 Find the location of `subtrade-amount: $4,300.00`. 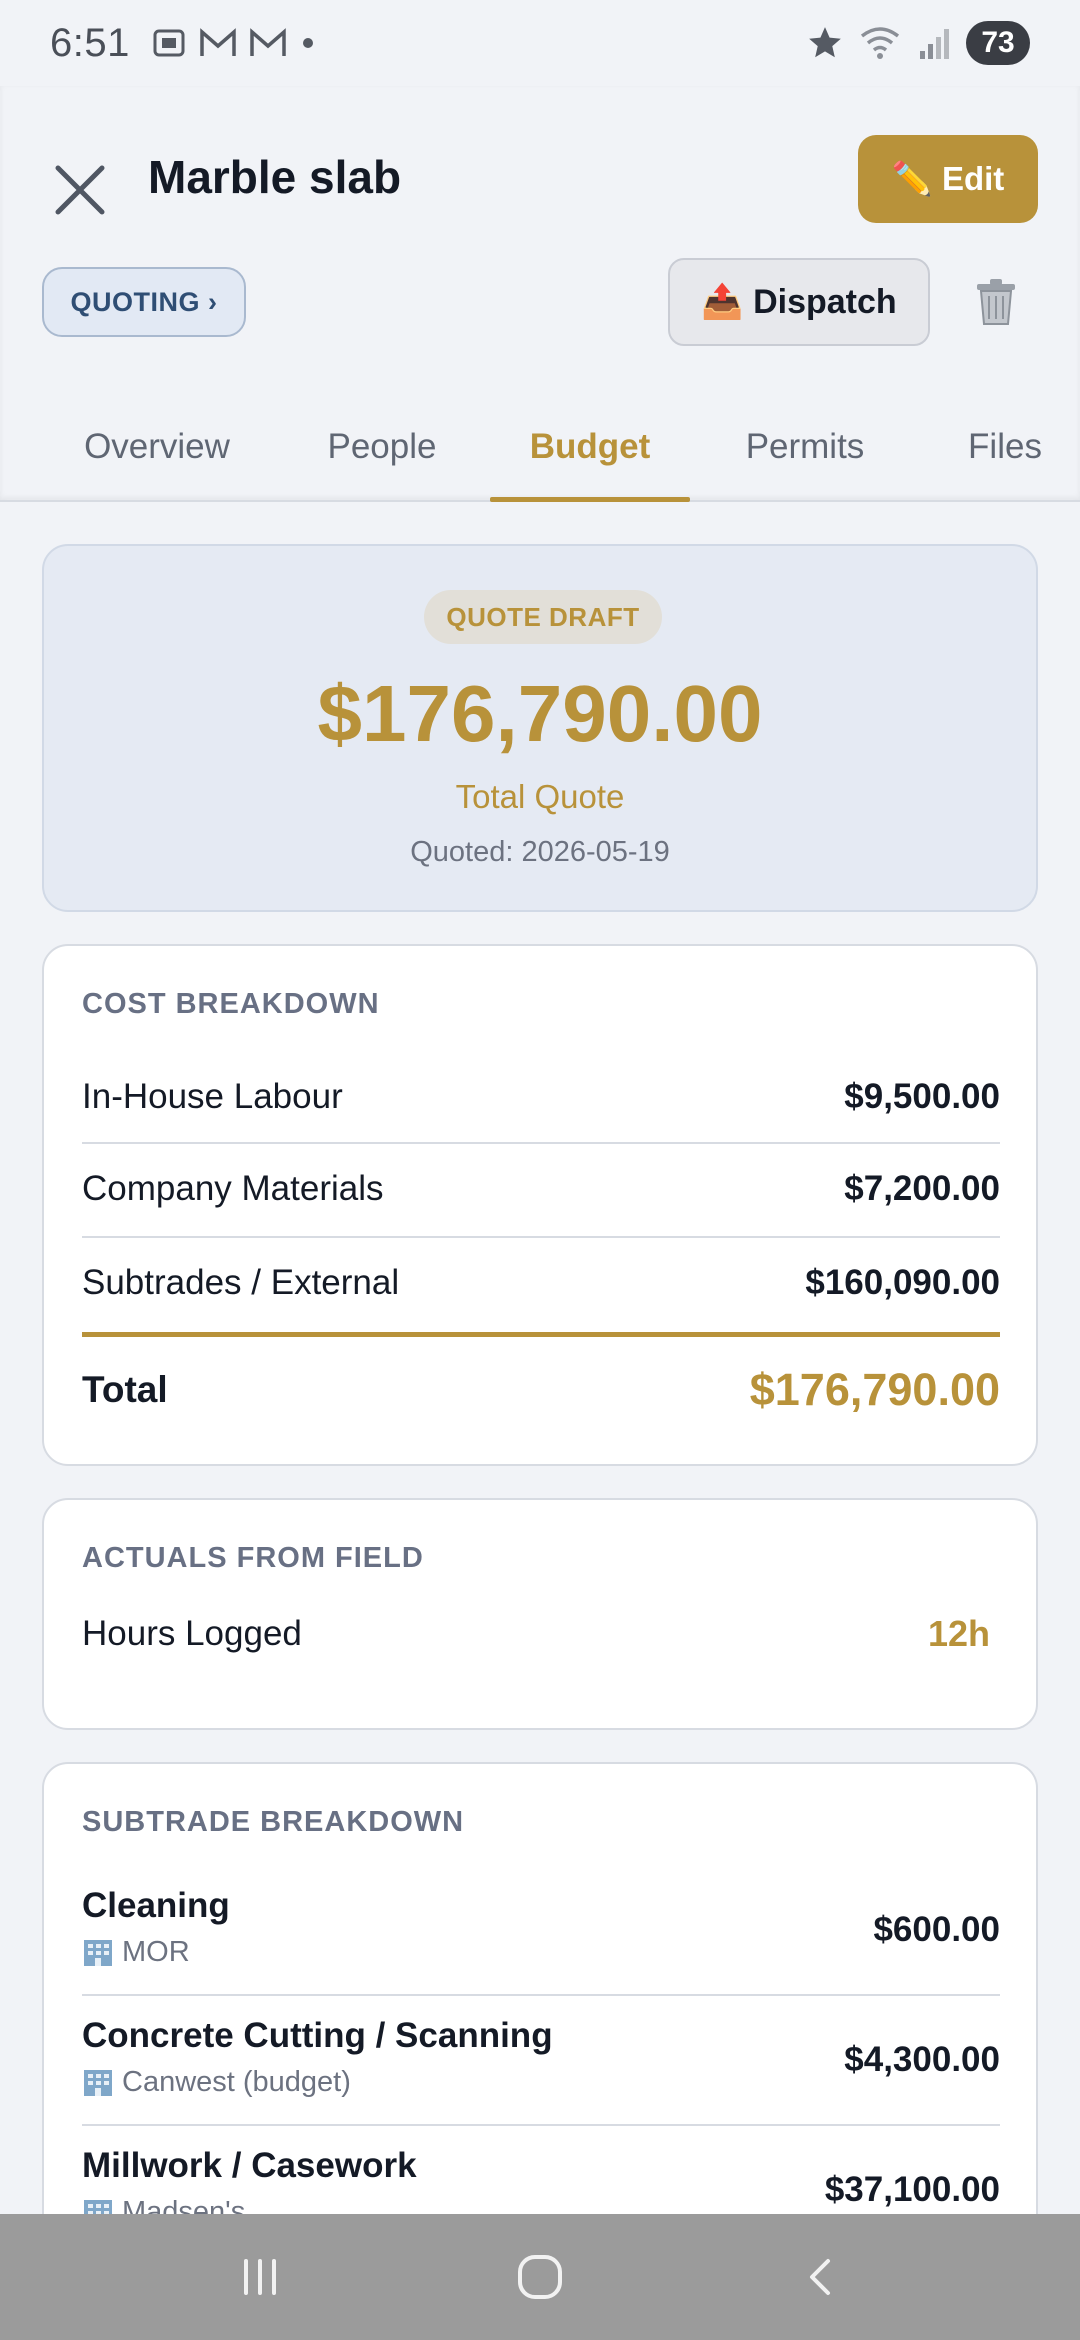

subtrade-amount: $4,300.00 is located at coordinates (922, 2059).